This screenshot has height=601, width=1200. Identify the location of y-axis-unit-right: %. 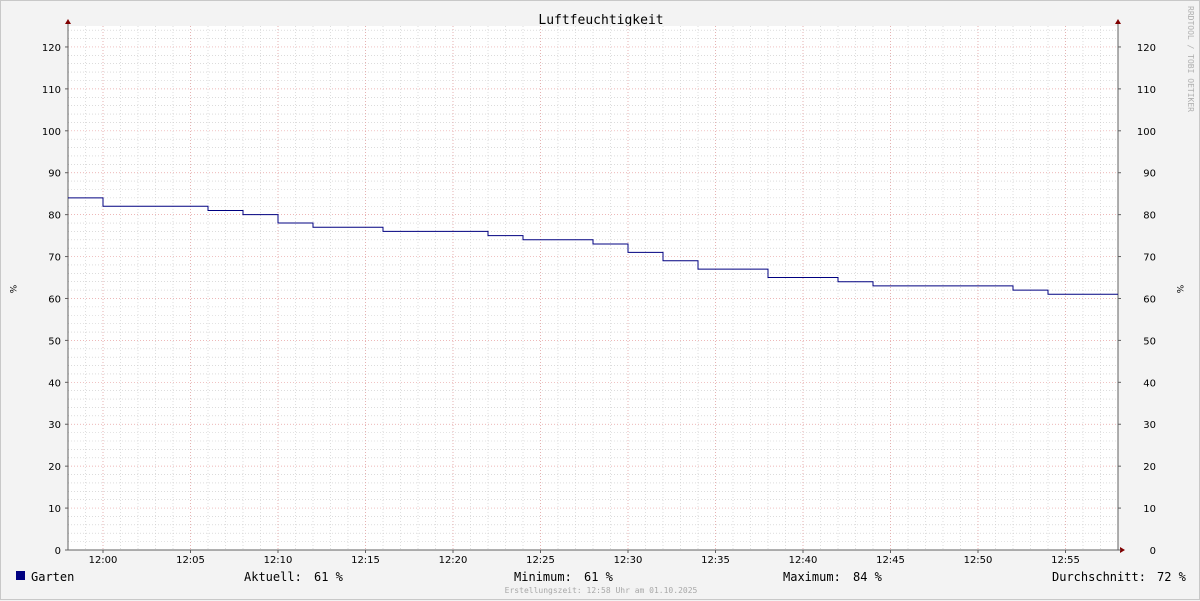
(1179, 289).